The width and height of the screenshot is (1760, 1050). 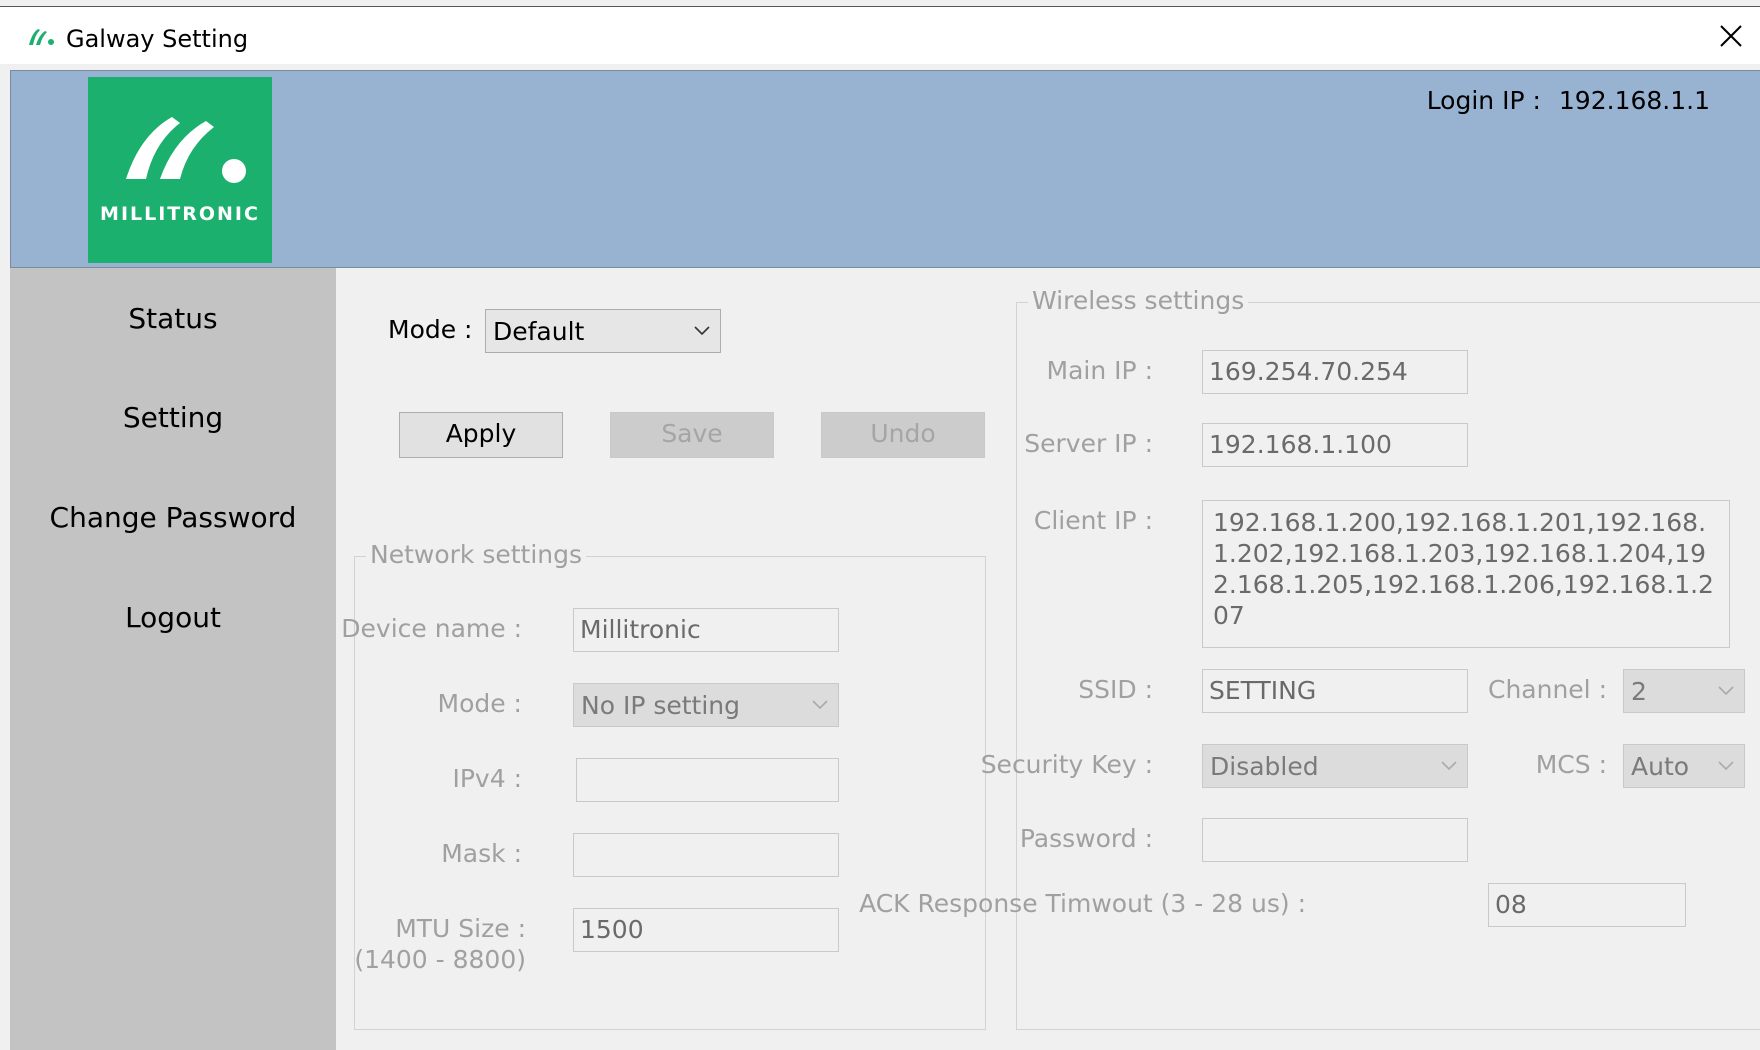 I want to click on ipv4-field, so click(x=707, y=780).